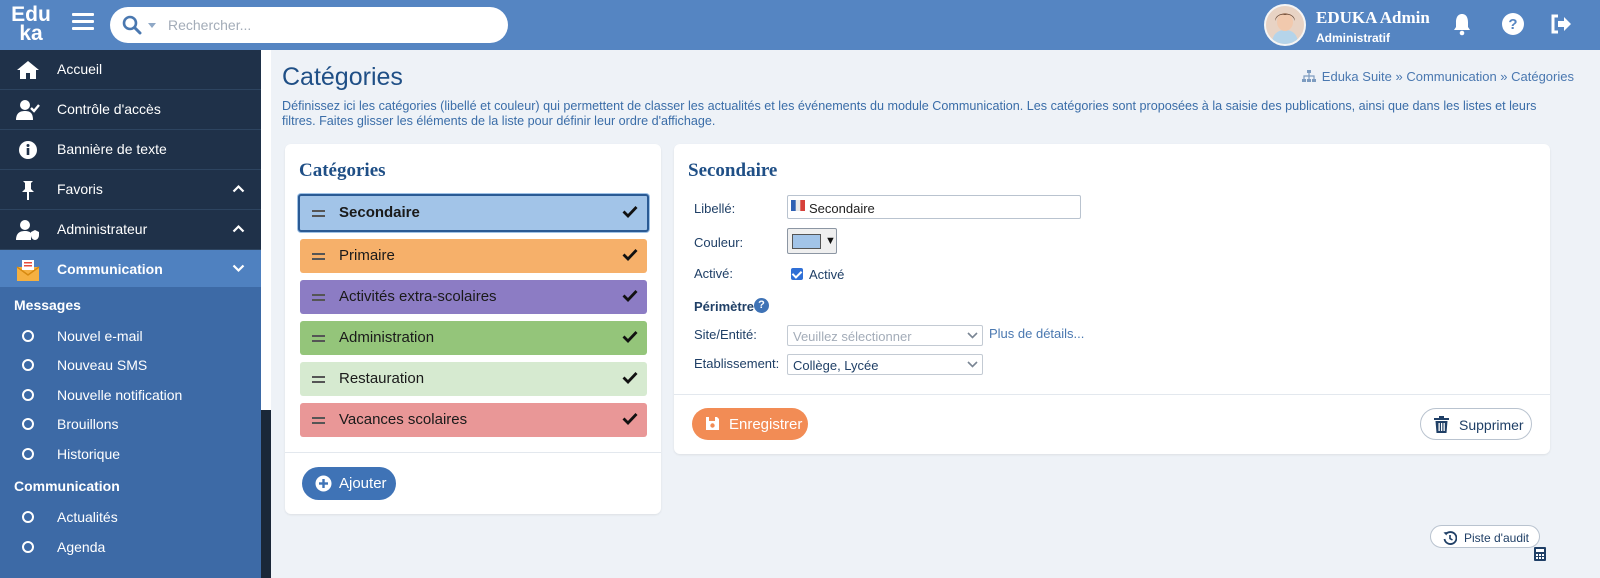  What do you see at coordinates (112, 149) in the screenshot?
I see `sidebar-item-label: Bannière de texte` at bounding box center [112, 149].